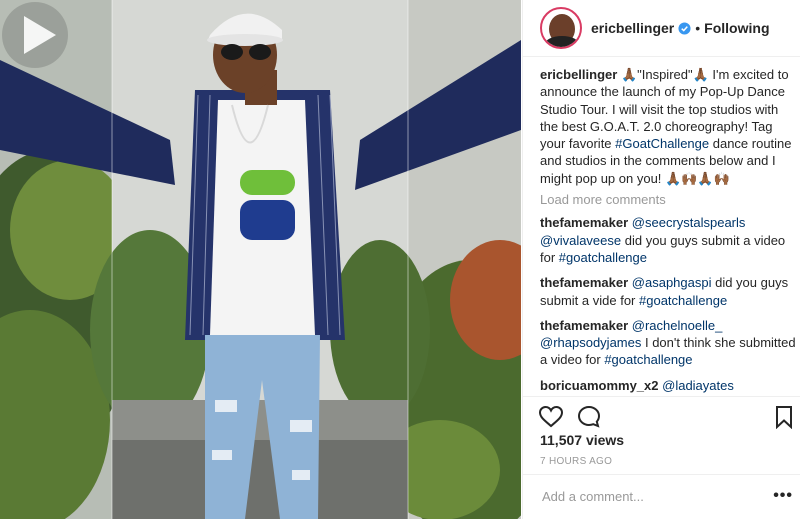 The height and width of the screenshot is (520, 800). I want to click on header-username: ericbellinger, so click(632, 28).